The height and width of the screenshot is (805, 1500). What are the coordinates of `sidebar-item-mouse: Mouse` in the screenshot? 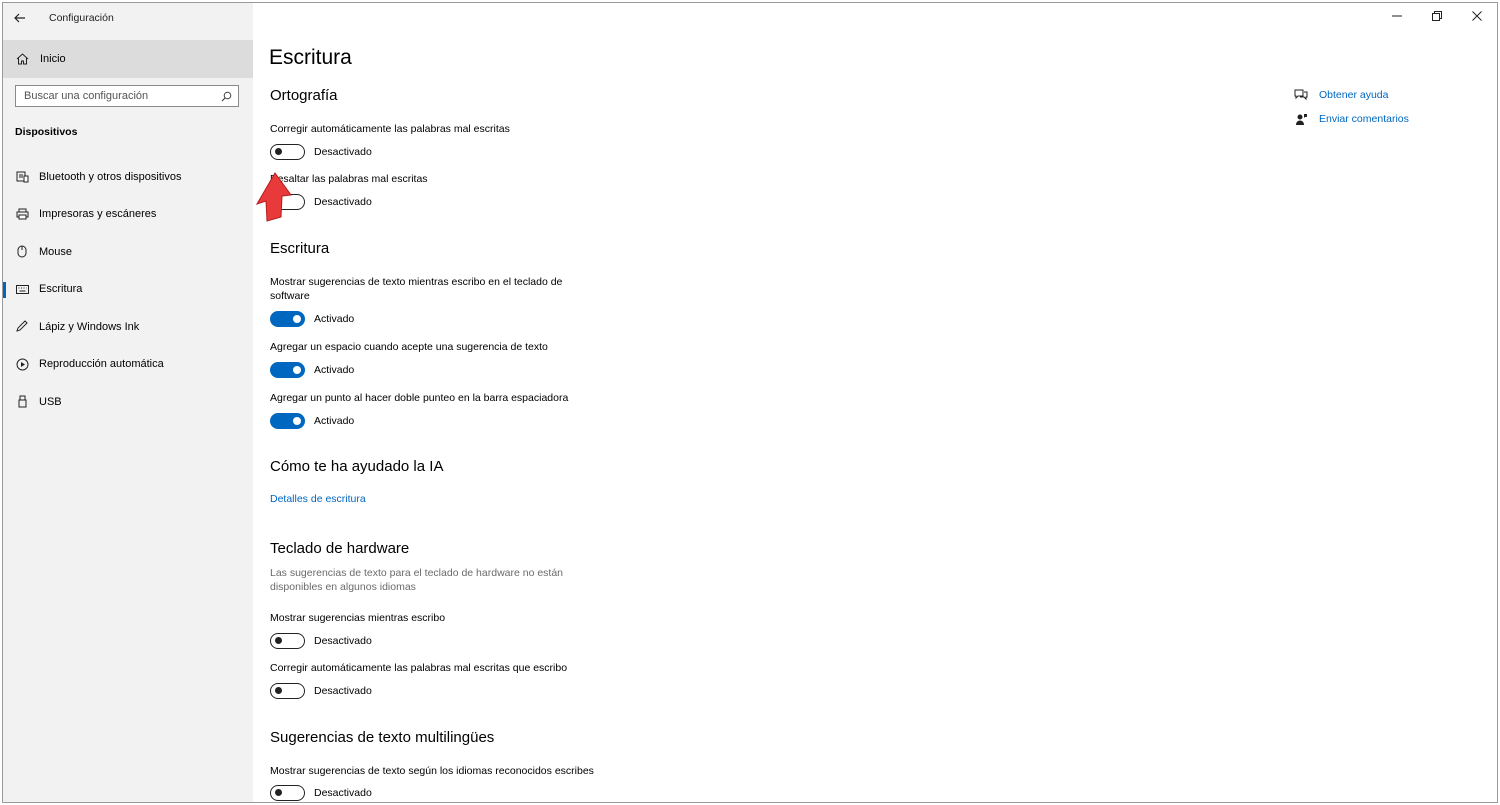 It's located at (128, 252).